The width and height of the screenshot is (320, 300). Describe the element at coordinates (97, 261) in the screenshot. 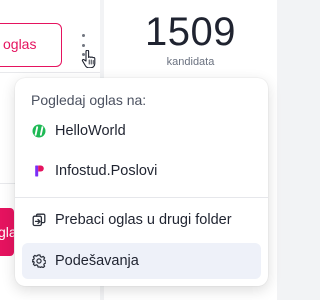

I see `menu-item-label: Podešavanja` at that location.